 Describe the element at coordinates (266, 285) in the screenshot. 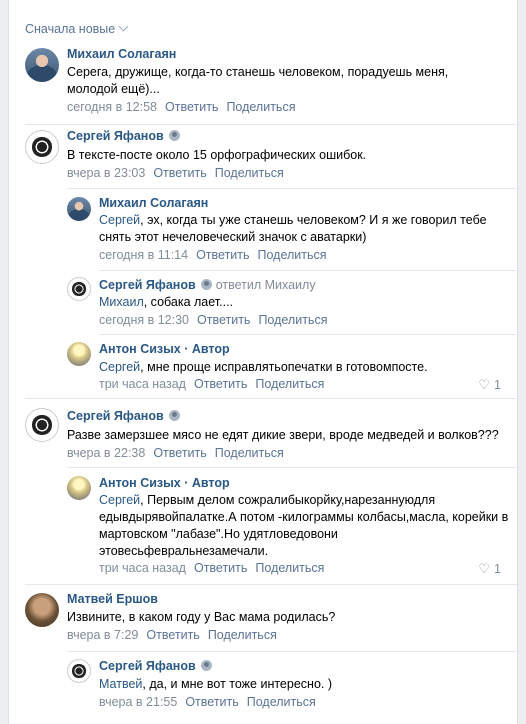

I see `replied-to-link: ответил Михаилу` at that location.